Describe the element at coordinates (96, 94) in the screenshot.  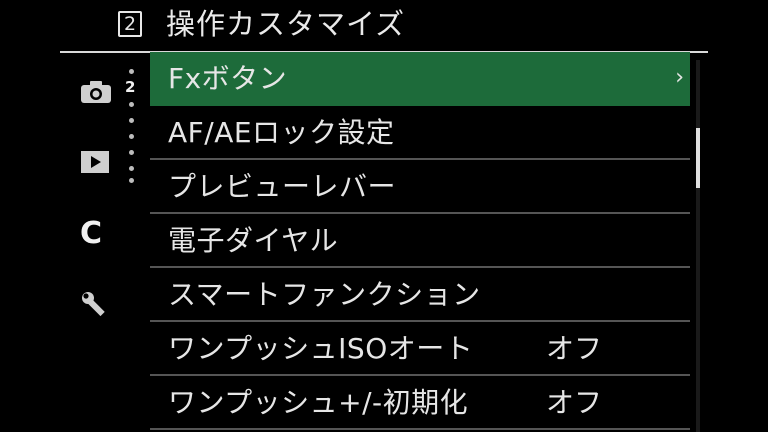
I see `camera-icon` at that location.